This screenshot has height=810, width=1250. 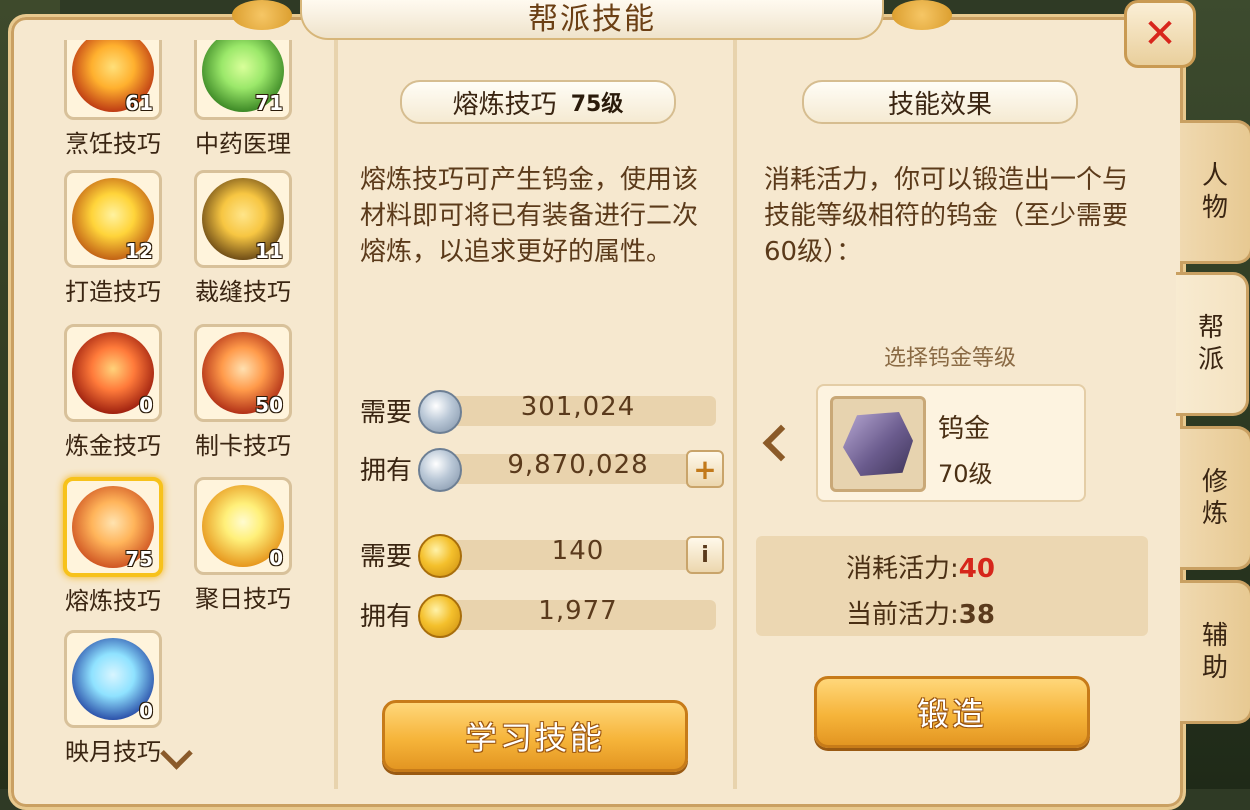 I want to click on skill-title-level: 75级, so click(x=597, y=104).